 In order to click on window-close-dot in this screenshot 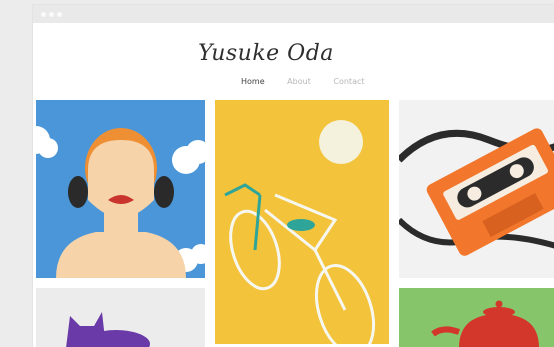, I will do `click(43, 14)`.